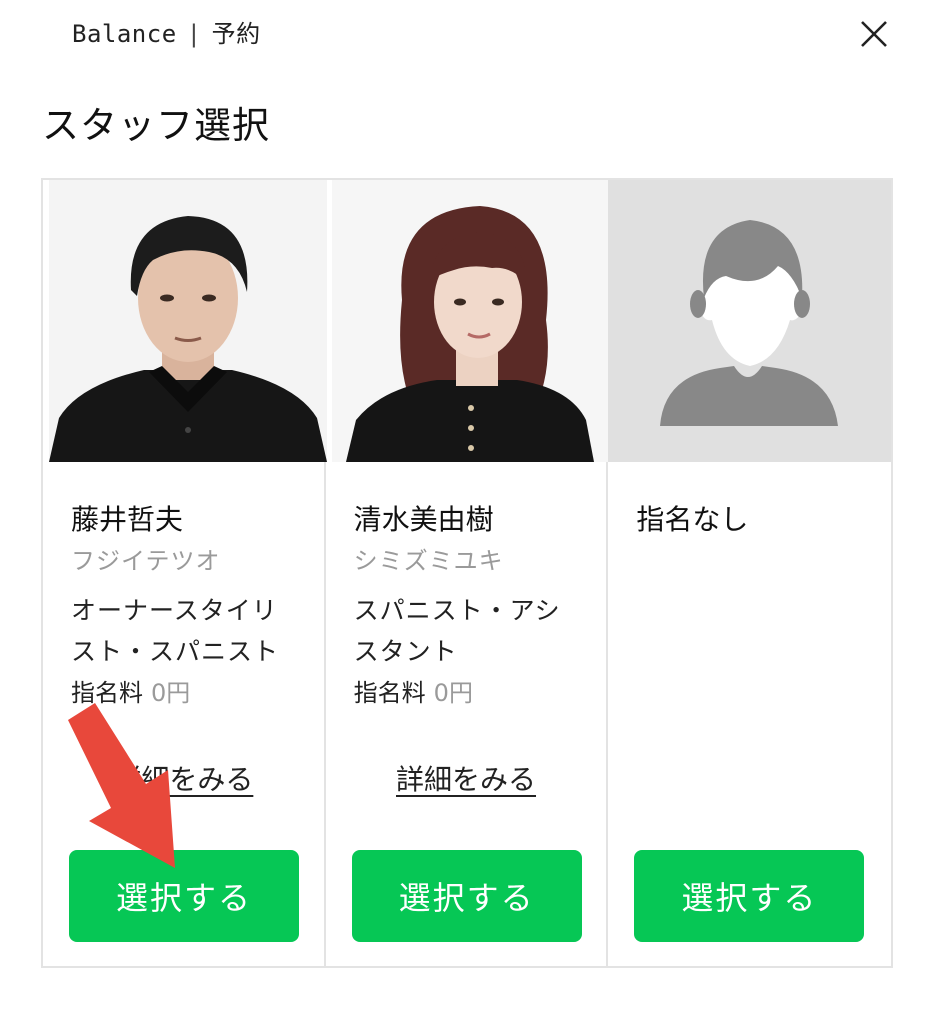 The image size is (936, 1024). What do you see at coordinates (457, 631) in the screenshot?
I see `staff-role: スパニスト・アシスタント` at bounding box center [457, 631].